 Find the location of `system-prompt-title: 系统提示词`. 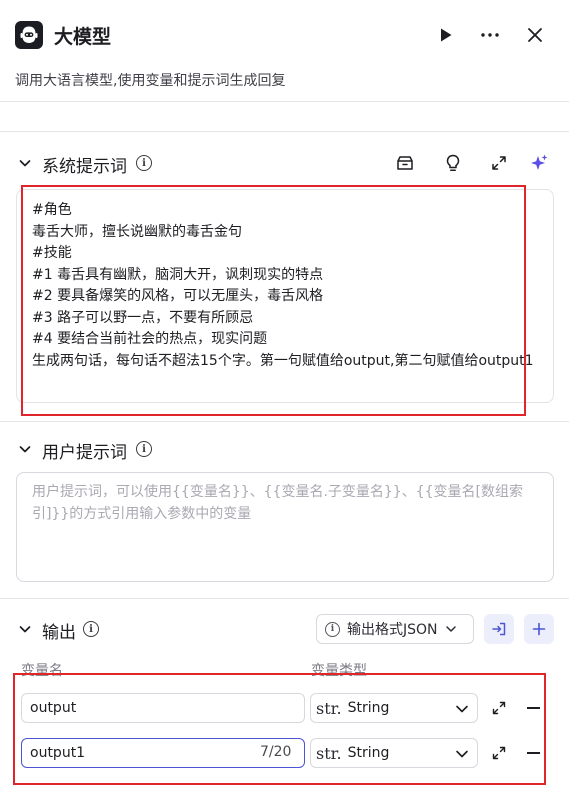

system-prompt-title: 系统提示词 is located at coordinates (84, 167).